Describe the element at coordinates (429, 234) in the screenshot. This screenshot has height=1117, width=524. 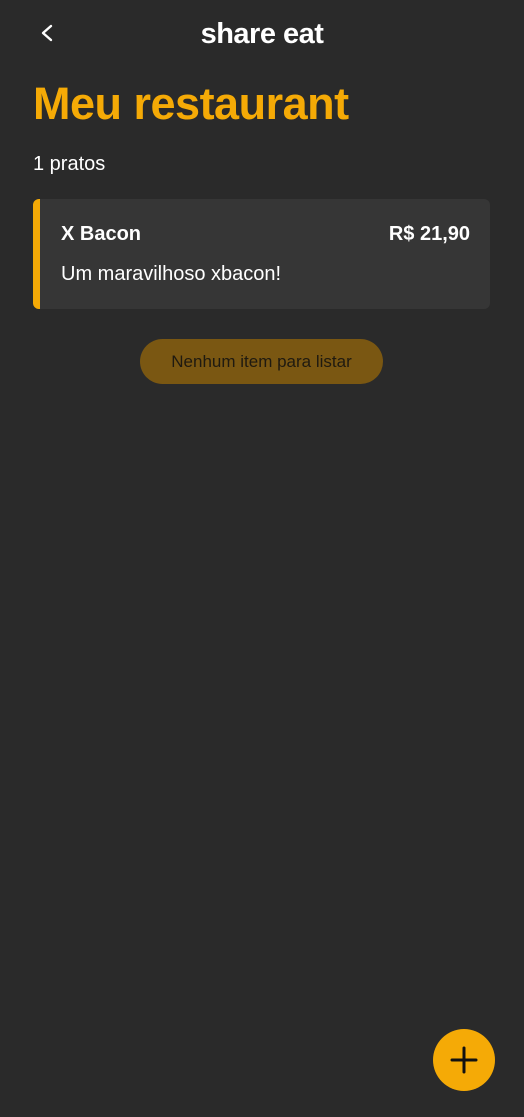
I see `dish-price: R$ 21,90` at that location.